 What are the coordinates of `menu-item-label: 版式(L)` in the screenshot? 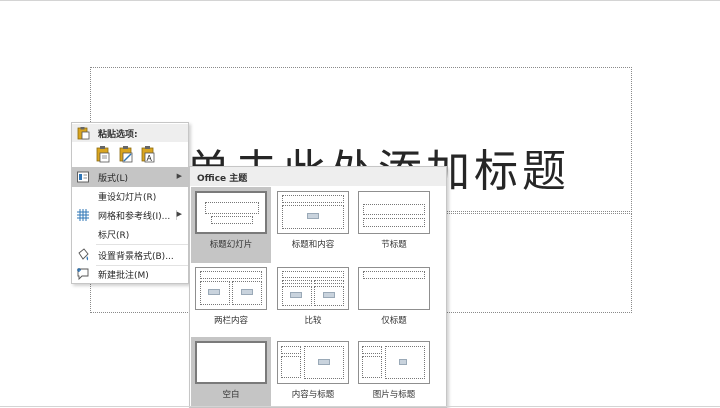 It's located at (113, 179).